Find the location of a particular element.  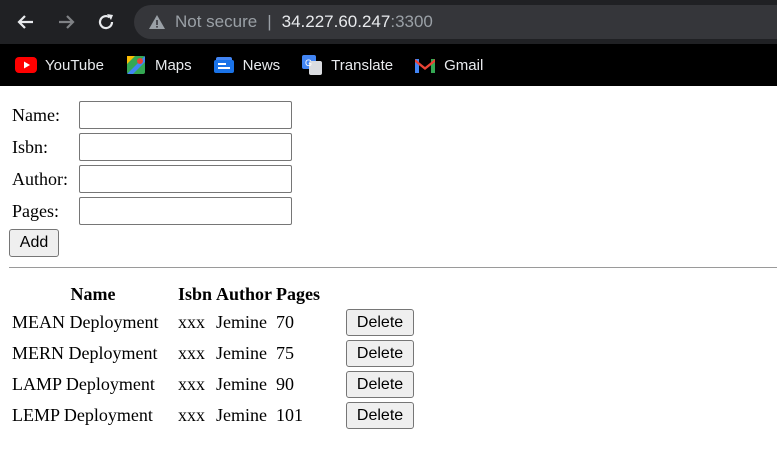

divider is located at coordinates (393, 267).